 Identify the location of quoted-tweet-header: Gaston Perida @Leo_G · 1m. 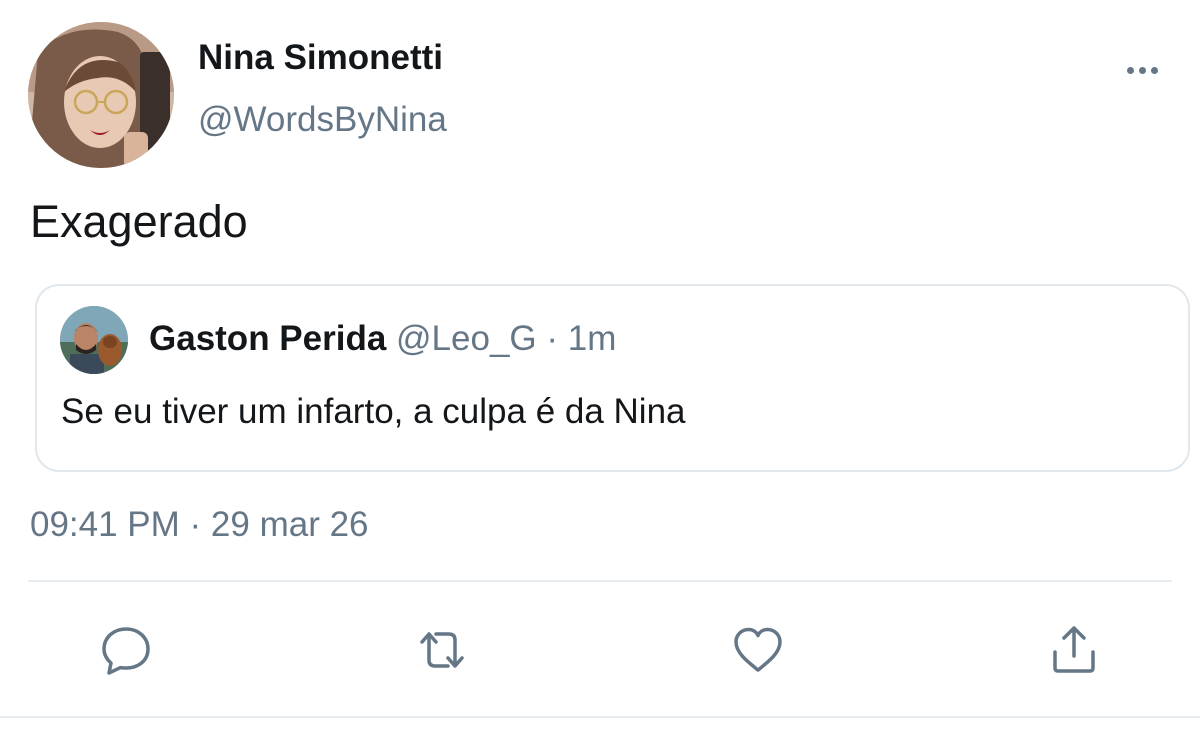
(382, 339).